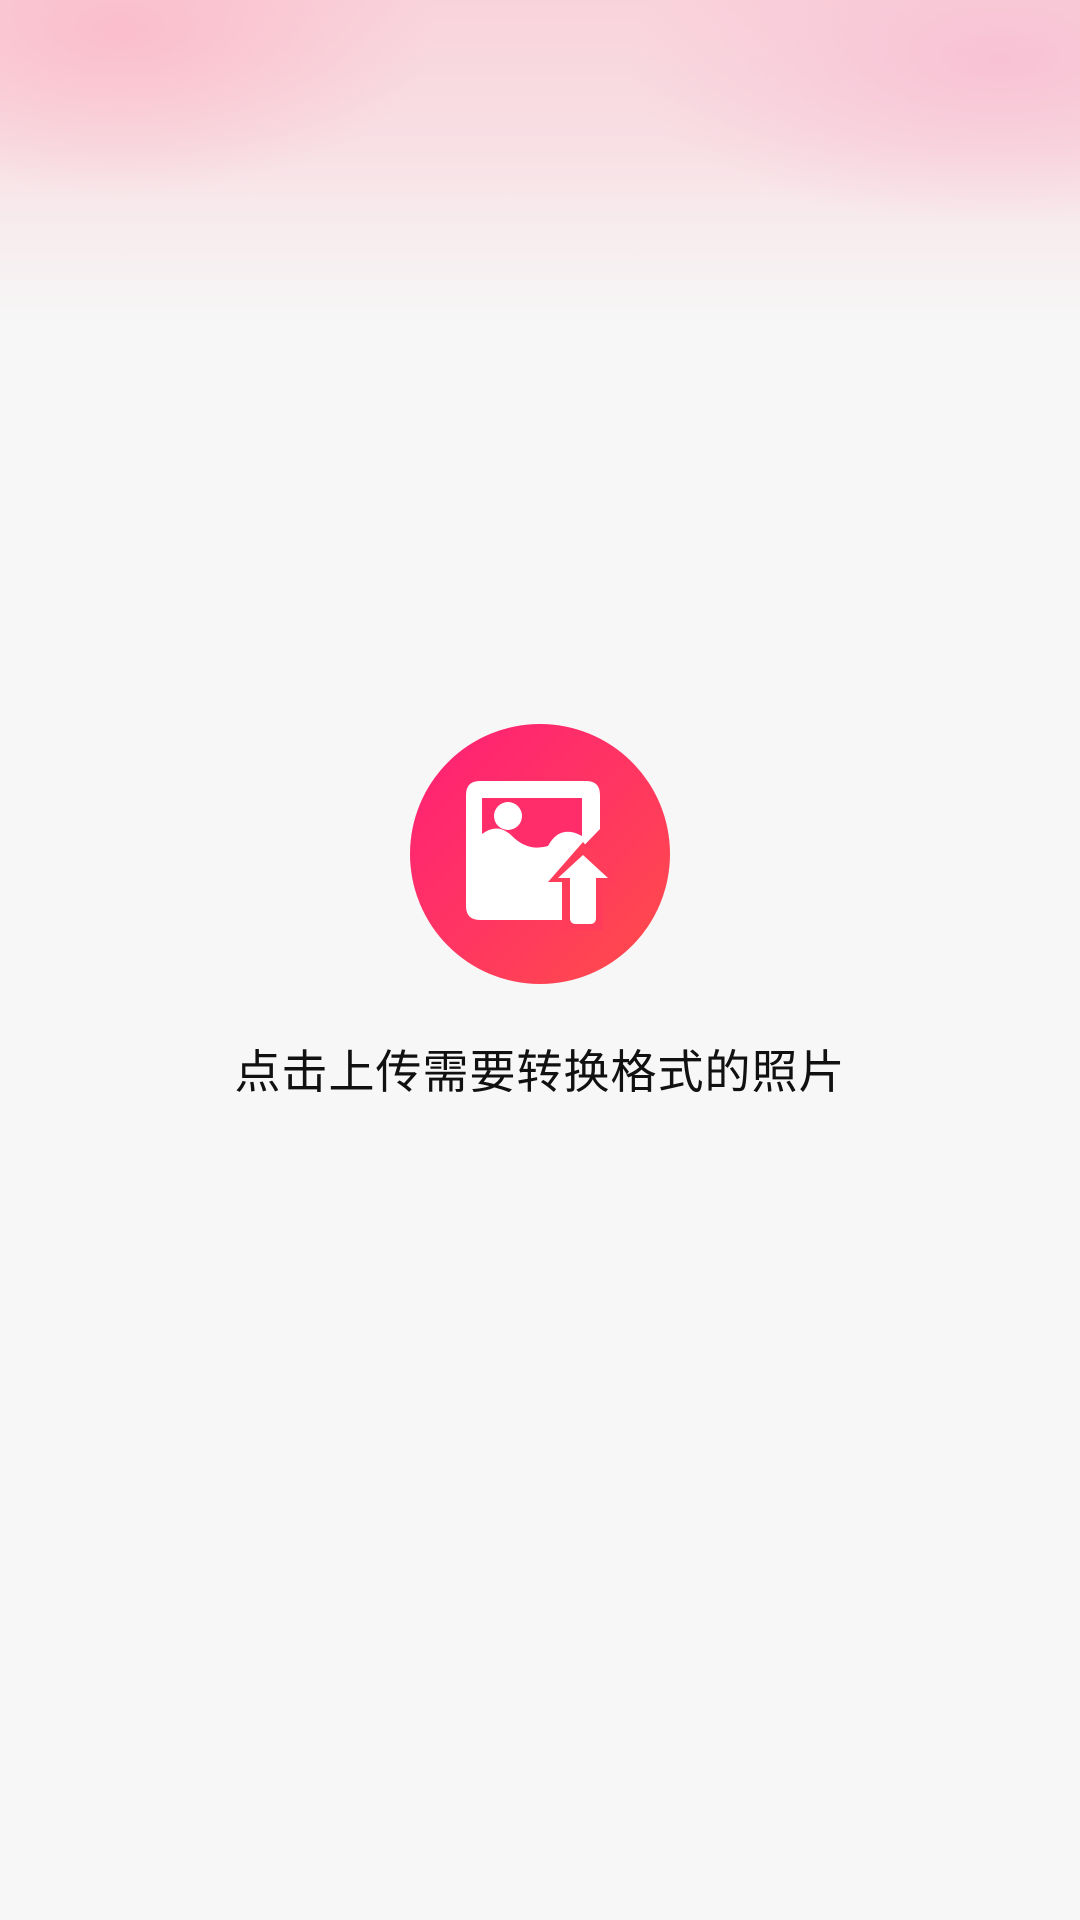 This screenshot has width=1080, height=1920. Describe the element at coordinates (540, 1072) in the screenshot. I see `upload-instruction-label: 点击上传需要转换格式的照片` at that location.